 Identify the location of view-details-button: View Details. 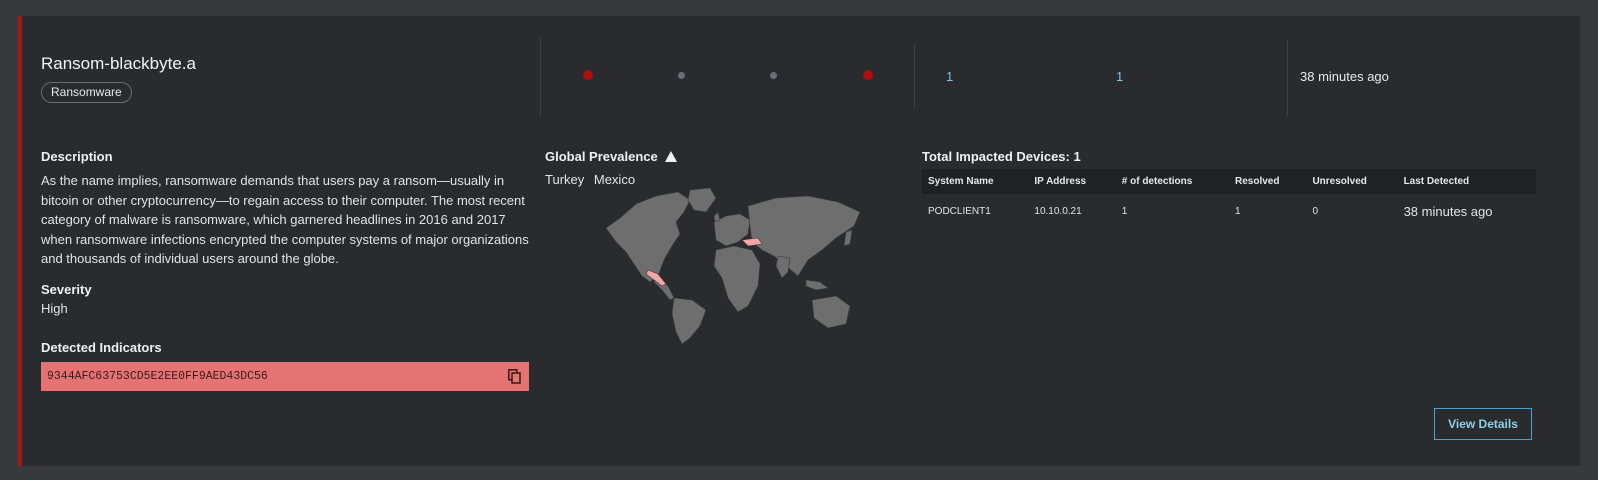
(1483, 424).